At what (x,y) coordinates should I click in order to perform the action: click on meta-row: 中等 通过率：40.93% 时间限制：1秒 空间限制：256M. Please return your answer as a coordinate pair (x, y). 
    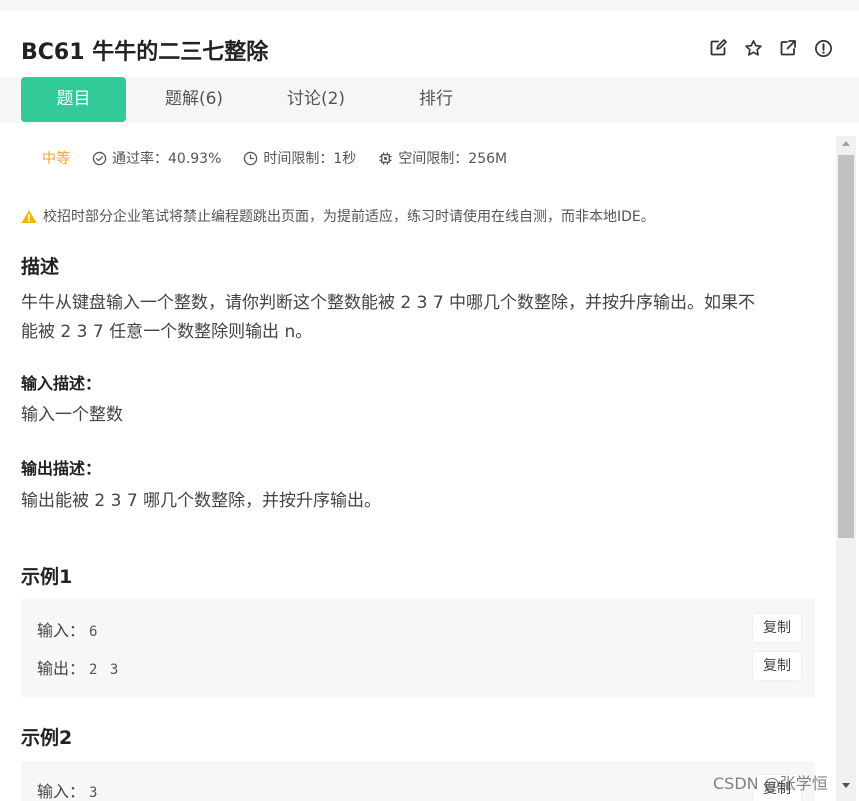
    Looking at the image, I should click on (285, 158).